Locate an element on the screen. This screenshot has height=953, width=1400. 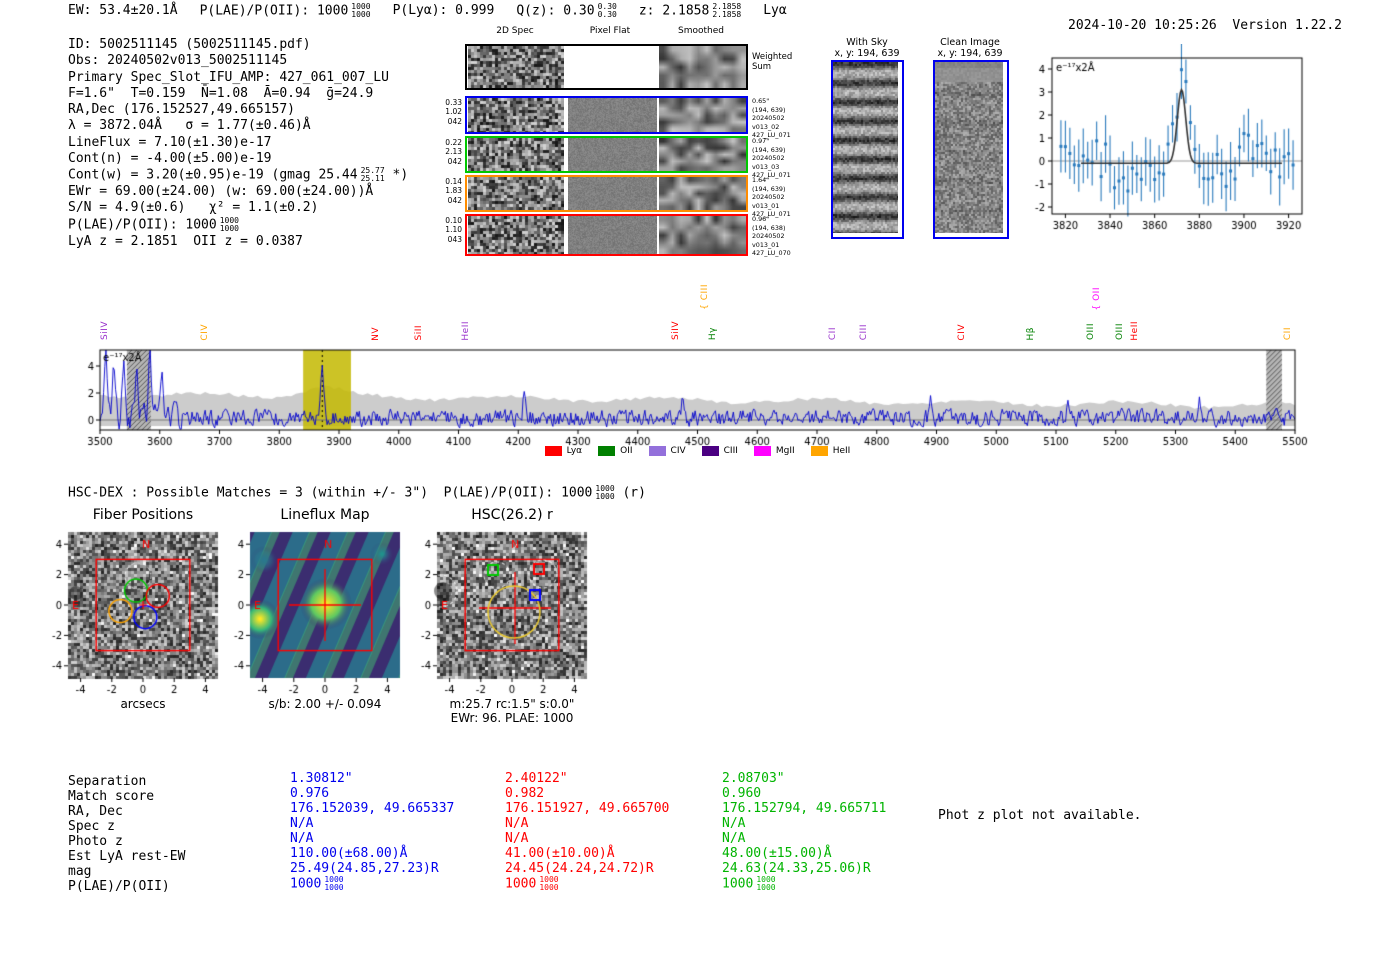
cutout-xlabel: m:25.7 rc:1.5" s:0.0" is located at coordinates (512, 704).